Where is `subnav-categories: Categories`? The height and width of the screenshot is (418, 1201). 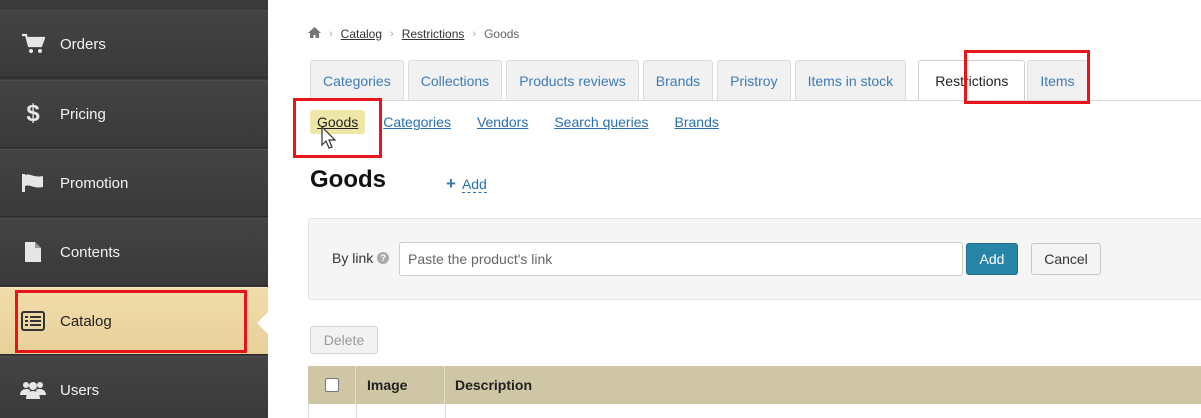
subnav-categories: Categories is located at coordinates (417, 122).